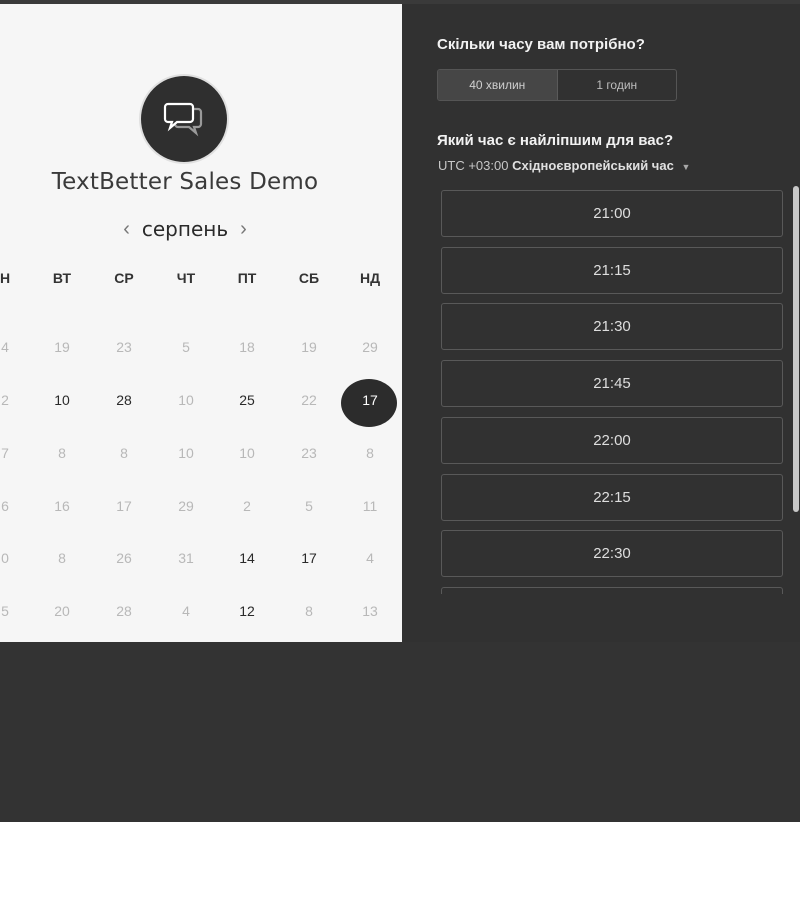 The width and height of the screenshot is (800, 900). I want to click on month-navigation: ‹ серпень ›, so click(185, 229).